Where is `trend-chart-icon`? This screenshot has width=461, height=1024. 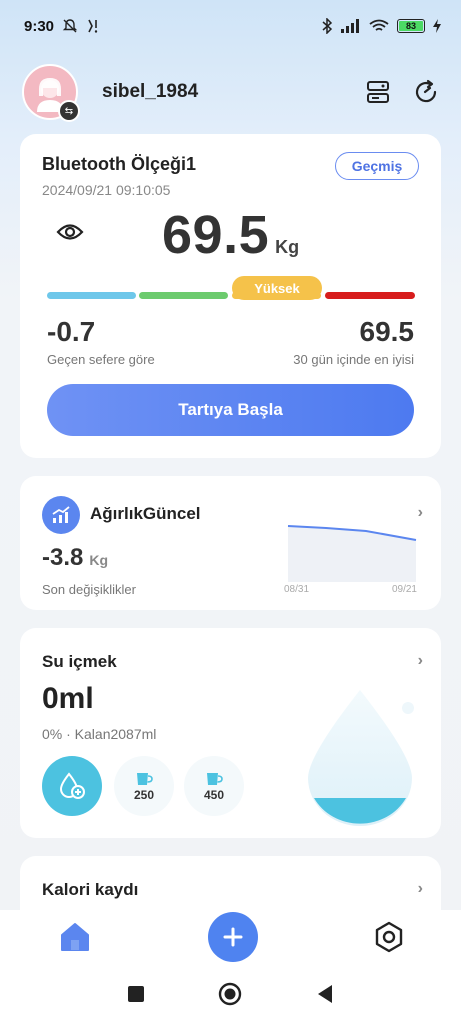 trend-chart-icon is located at coordinates (61, 515).